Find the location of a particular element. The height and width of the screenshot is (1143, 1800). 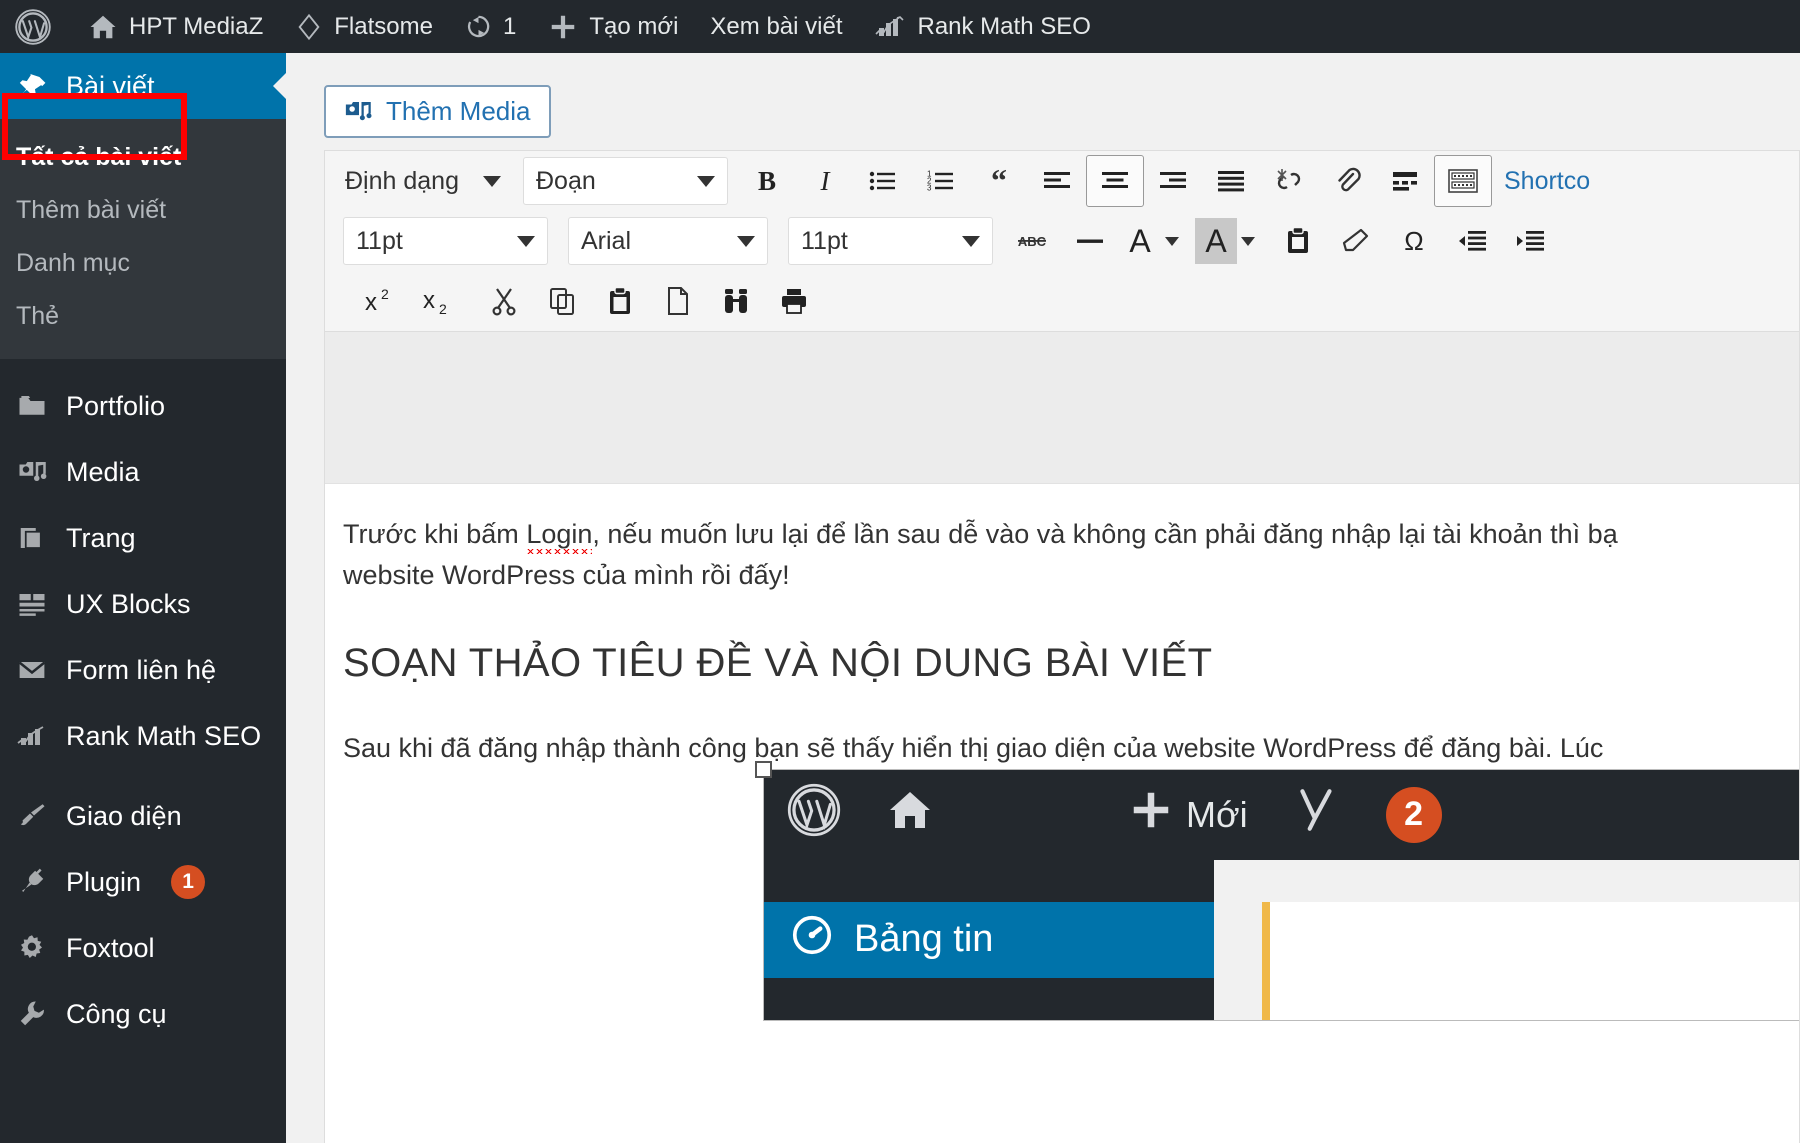

sidebar-item-ux-blocks-label: UX Blocks is located at coordinates (128, 603).